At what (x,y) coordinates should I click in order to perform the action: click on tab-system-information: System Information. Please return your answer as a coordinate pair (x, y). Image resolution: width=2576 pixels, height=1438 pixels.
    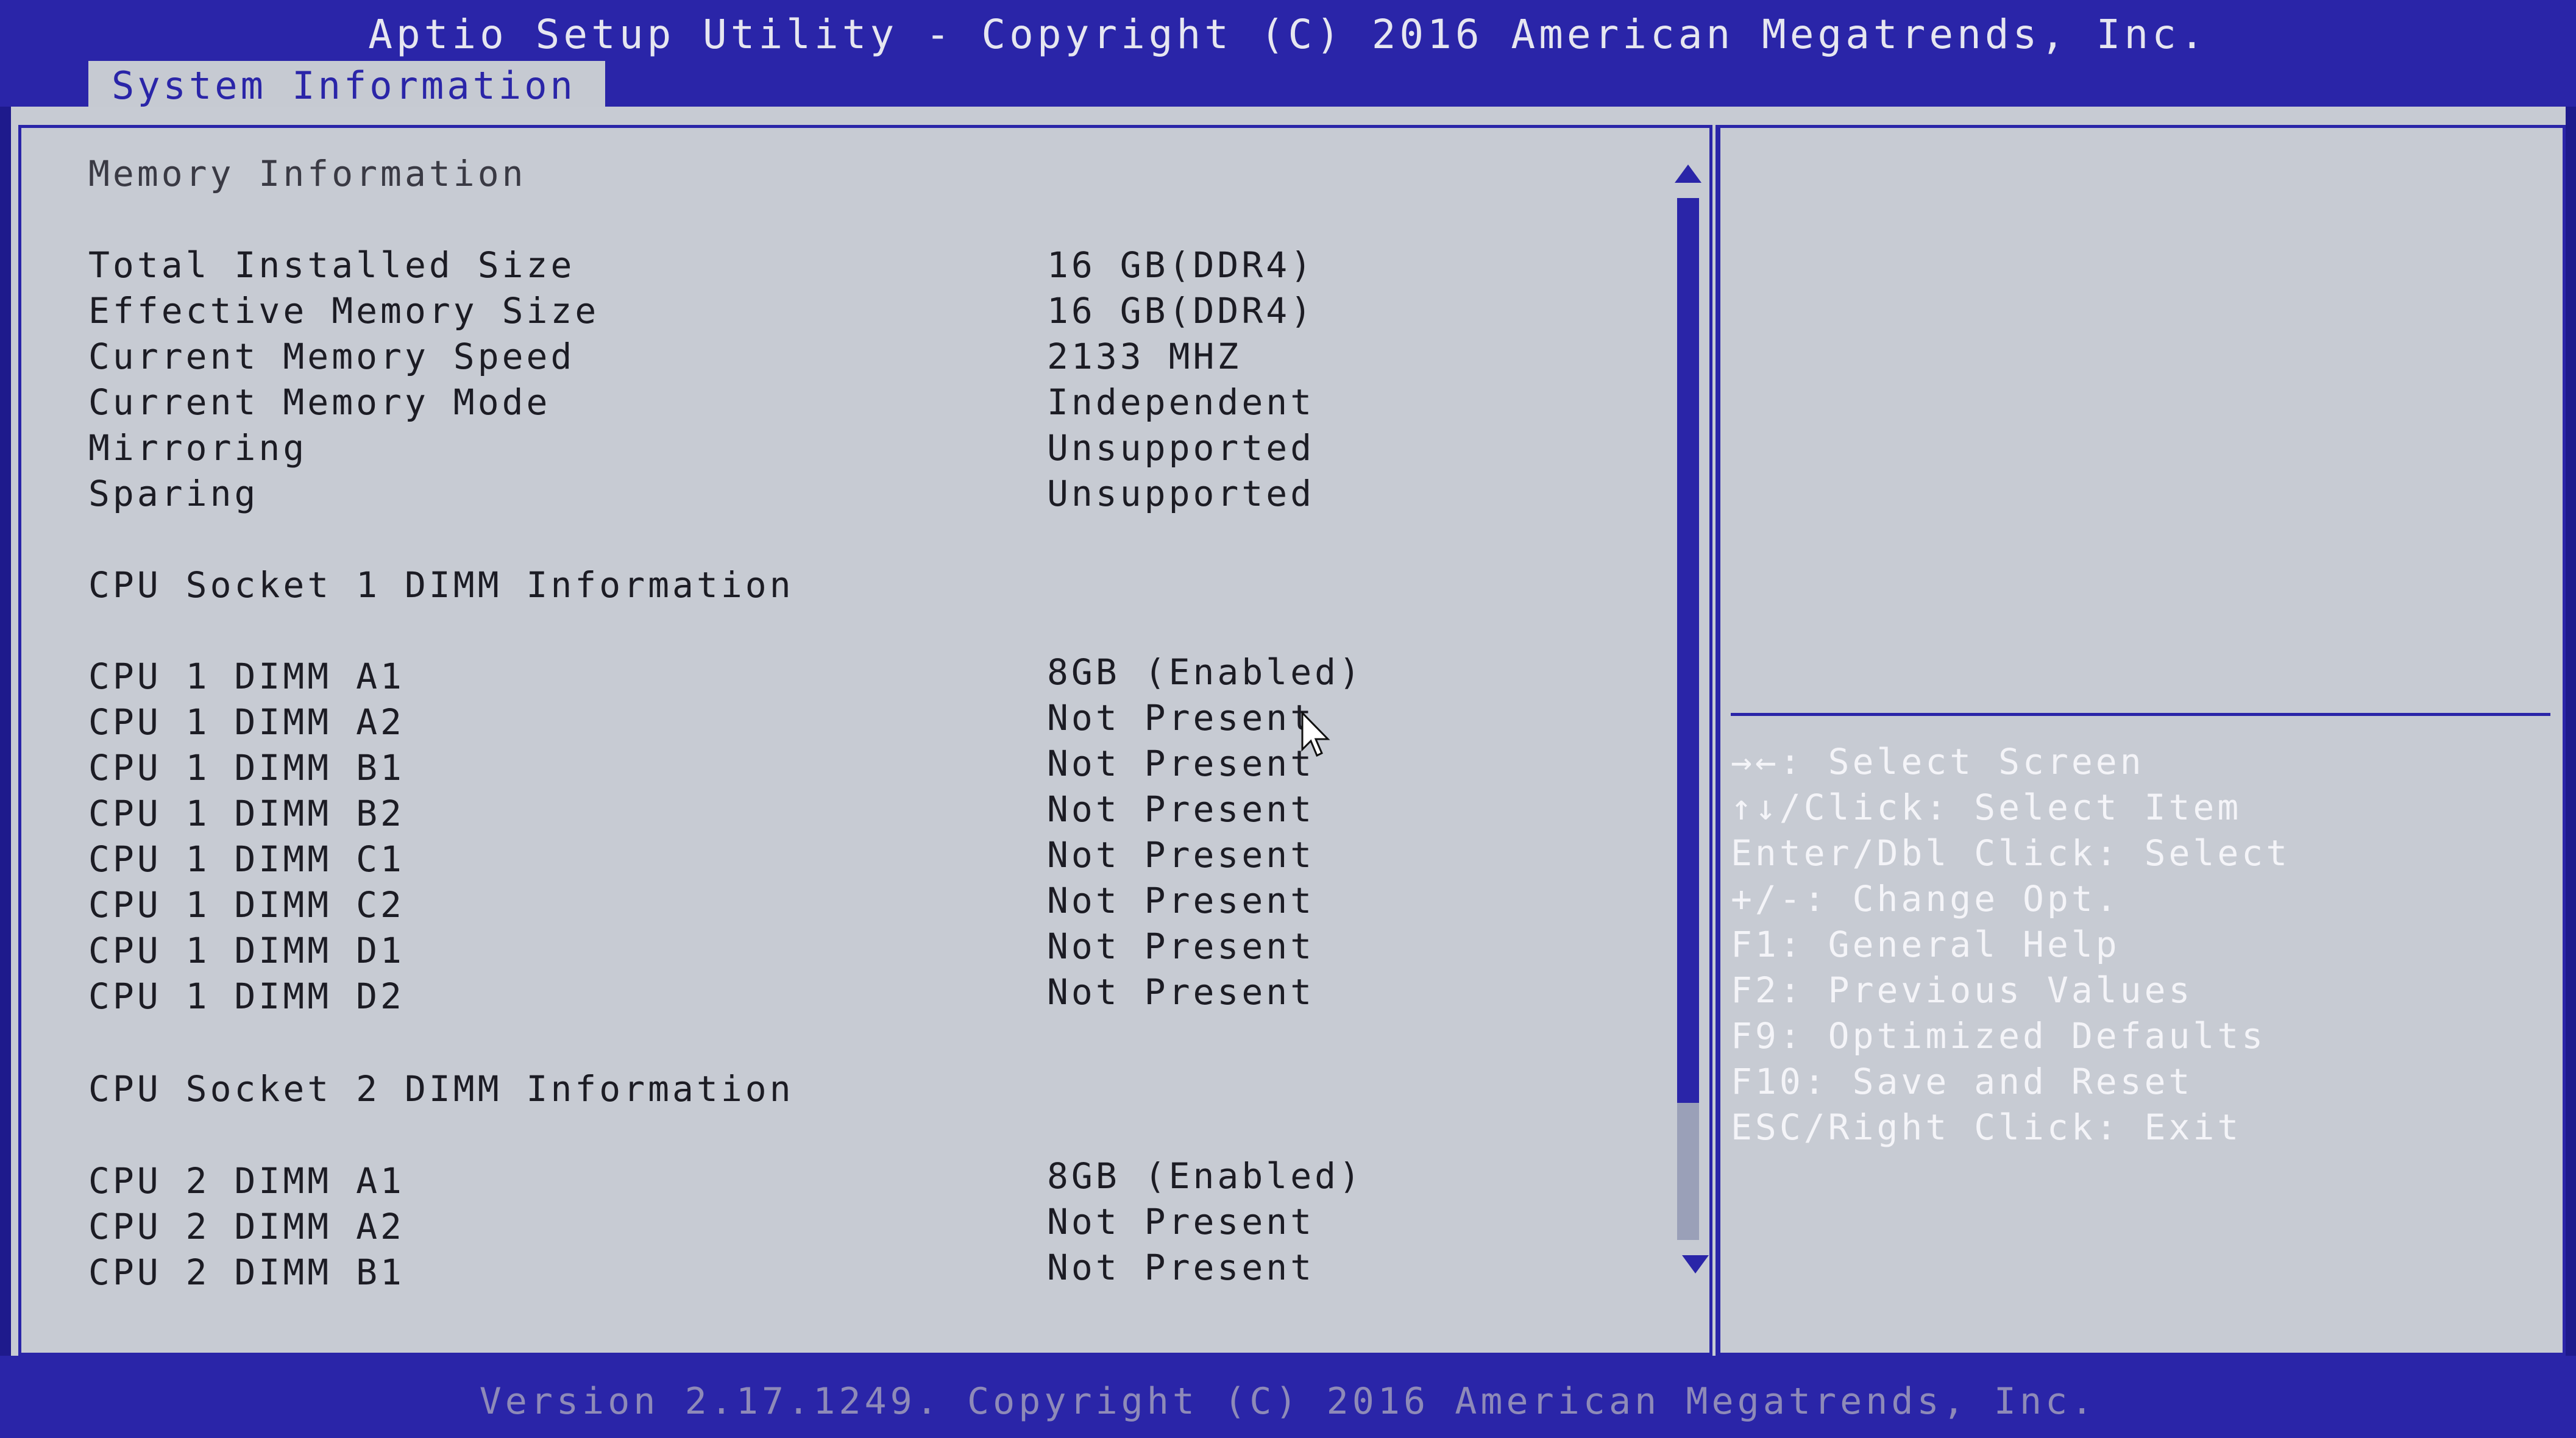
    Looking at the image, I should click on (347, 84).